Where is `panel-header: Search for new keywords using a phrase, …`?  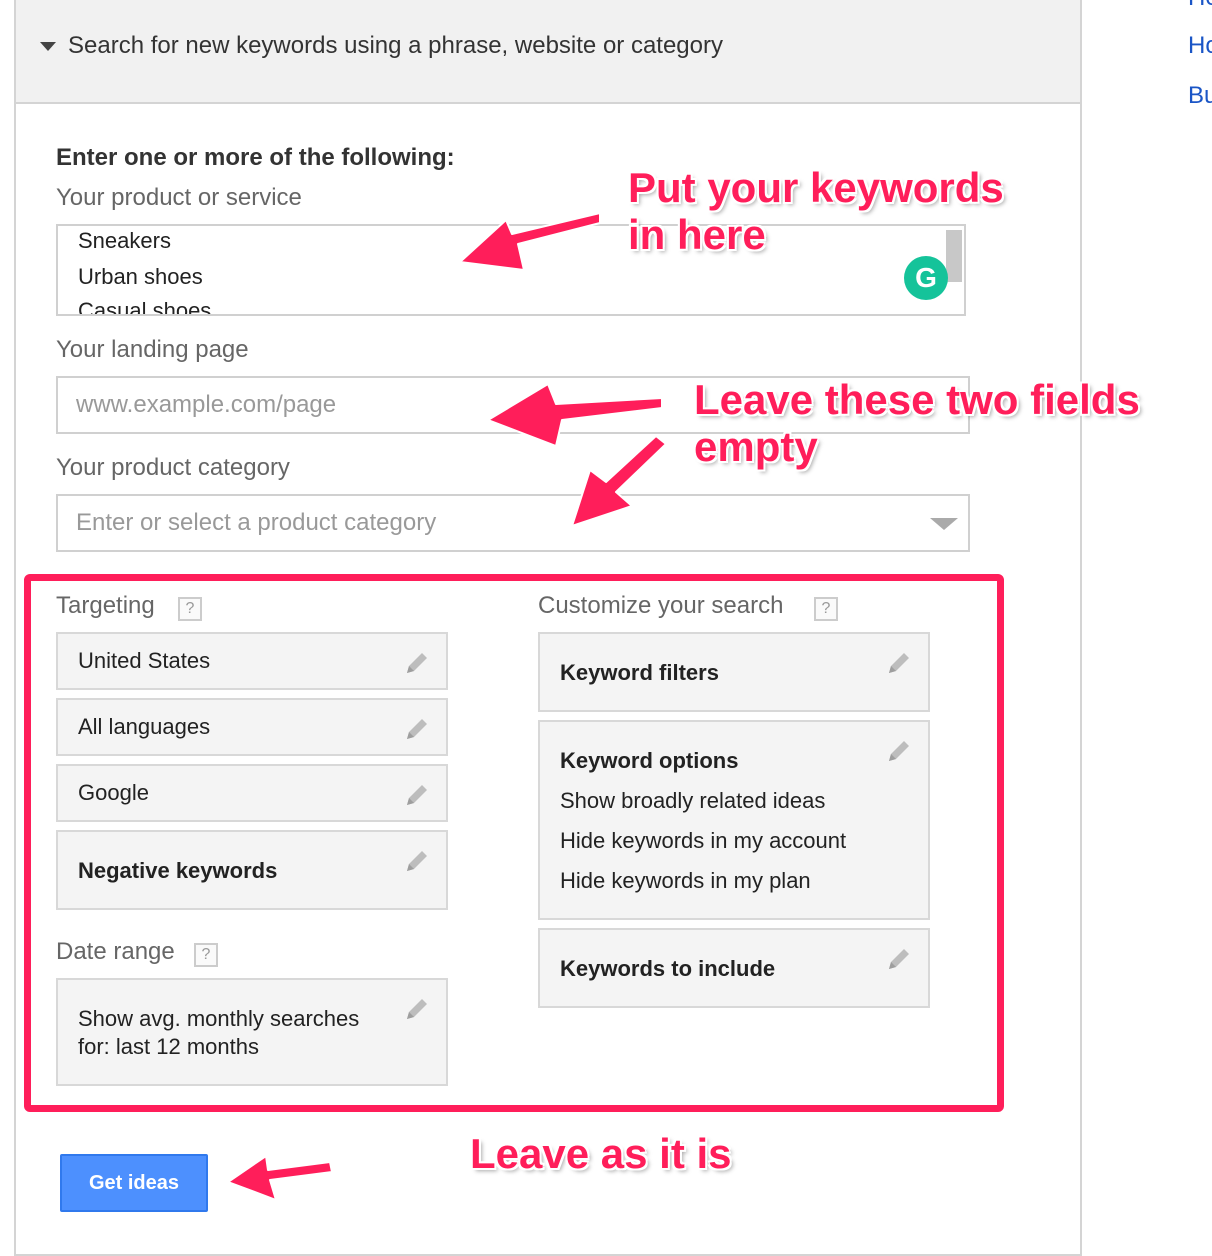 panel-header: Search for new keywords using a phrase, … is located at coordinates (548, 52).